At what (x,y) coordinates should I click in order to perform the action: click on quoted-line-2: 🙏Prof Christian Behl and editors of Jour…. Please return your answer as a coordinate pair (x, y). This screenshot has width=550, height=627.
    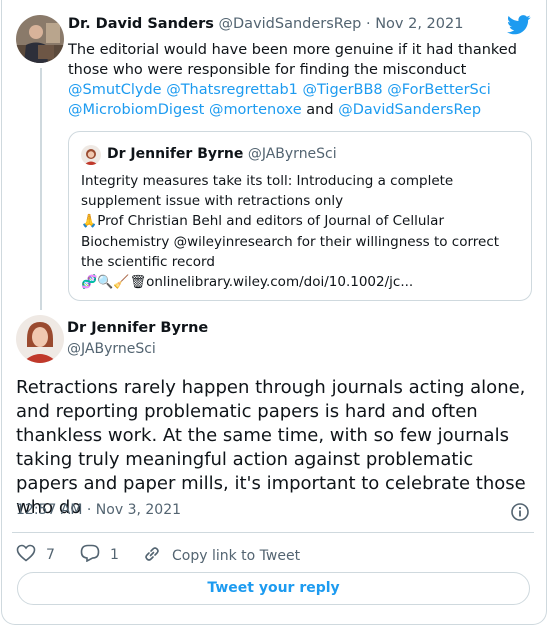
    Looking at the image, I should click on (301, 241).